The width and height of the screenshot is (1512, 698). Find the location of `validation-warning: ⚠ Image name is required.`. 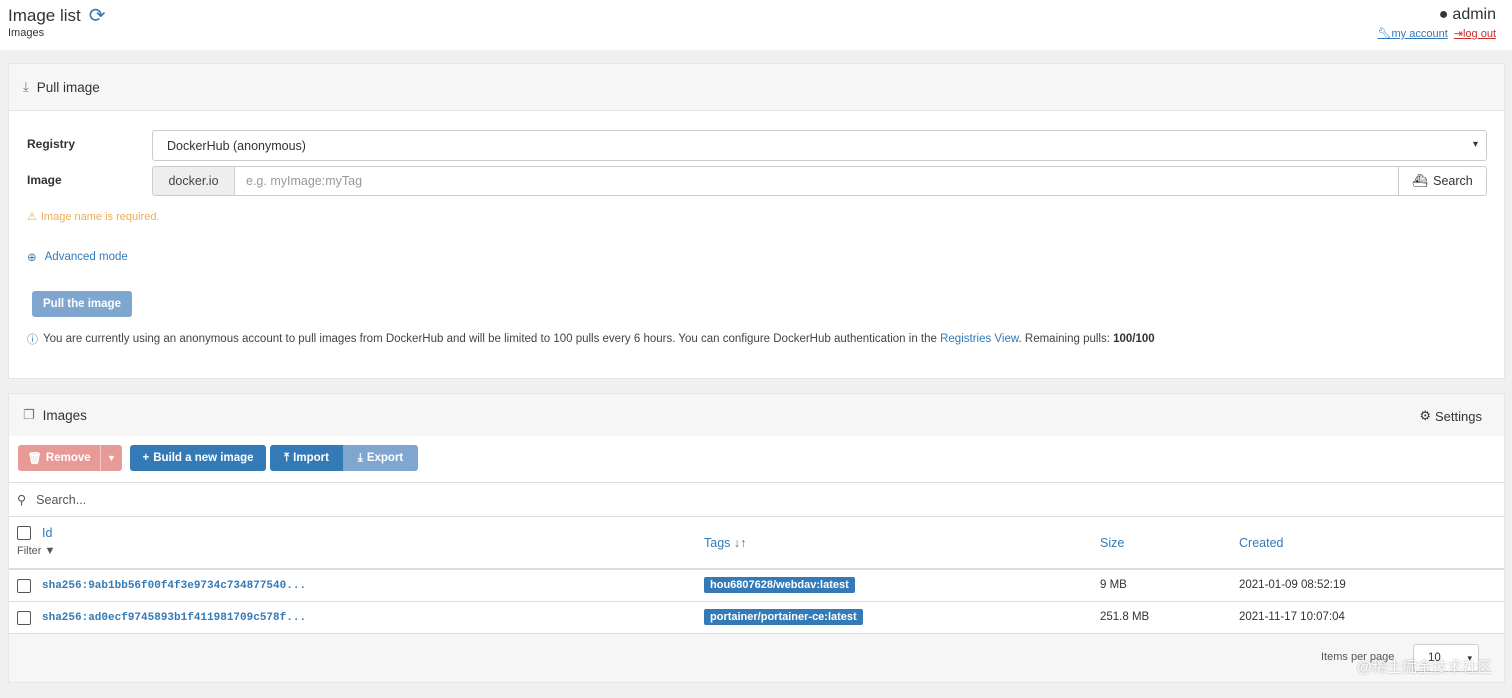

validation-warning: ⚠ Image name is required. is located at coordinates (93, 217).